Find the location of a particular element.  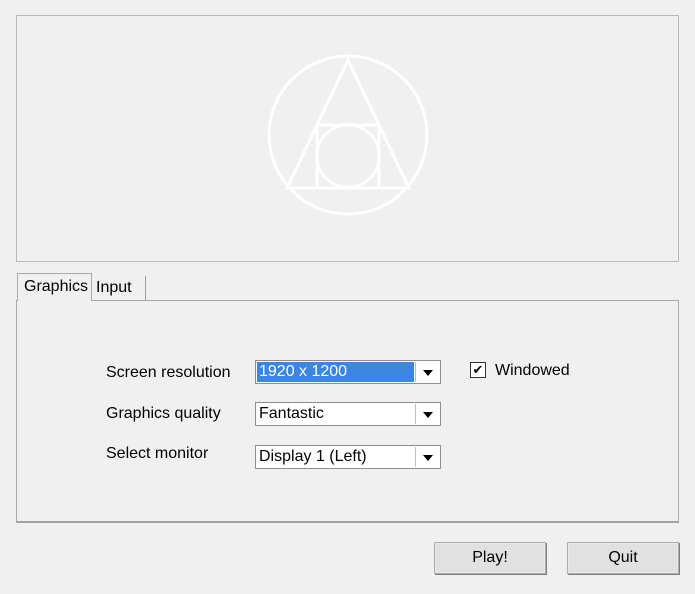

play-button: Play! is located at coordinates (490, 558).